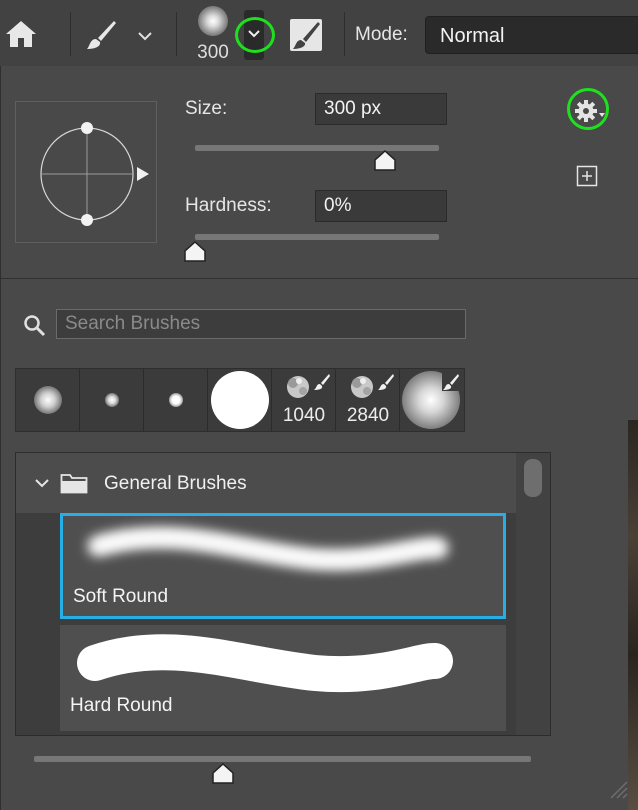 The height and width of the screenshot is (810, 638). What do you see at coordinates (175, 483) in the screenshot?
I see `brush-group-label: General Brushes` at bounding box center [175, 483].